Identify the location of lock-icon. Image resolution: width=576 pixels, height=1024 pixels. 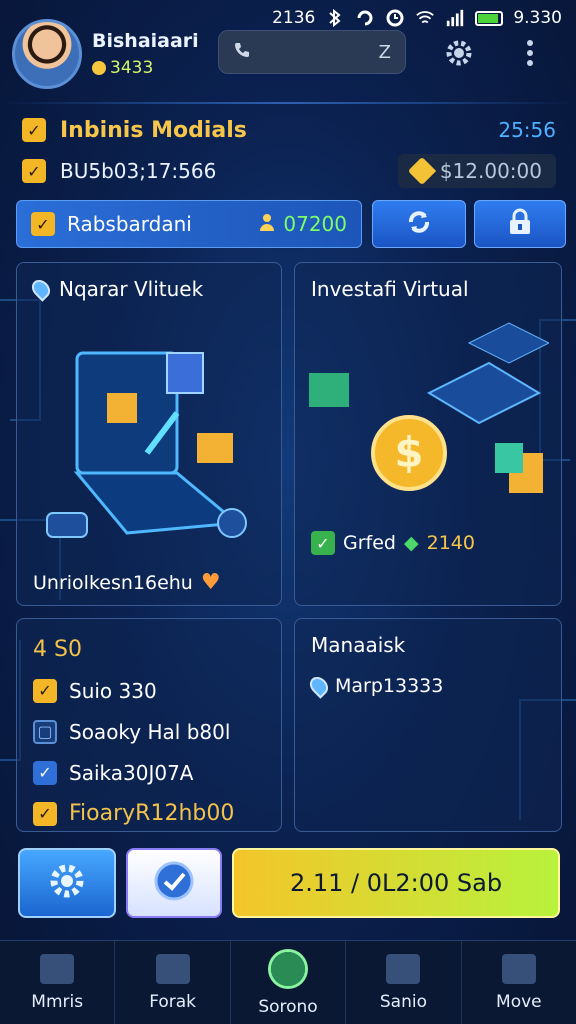
(520, 224).